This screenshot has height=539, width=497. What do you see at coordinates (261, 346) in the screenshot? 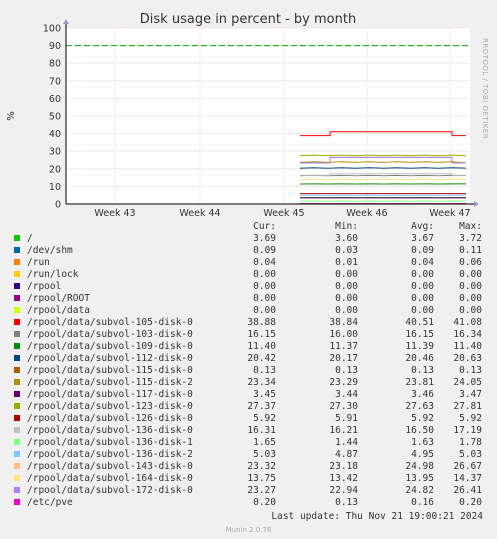
I see `legend-value-cur: 11.40` at bounding box center [261, 346].